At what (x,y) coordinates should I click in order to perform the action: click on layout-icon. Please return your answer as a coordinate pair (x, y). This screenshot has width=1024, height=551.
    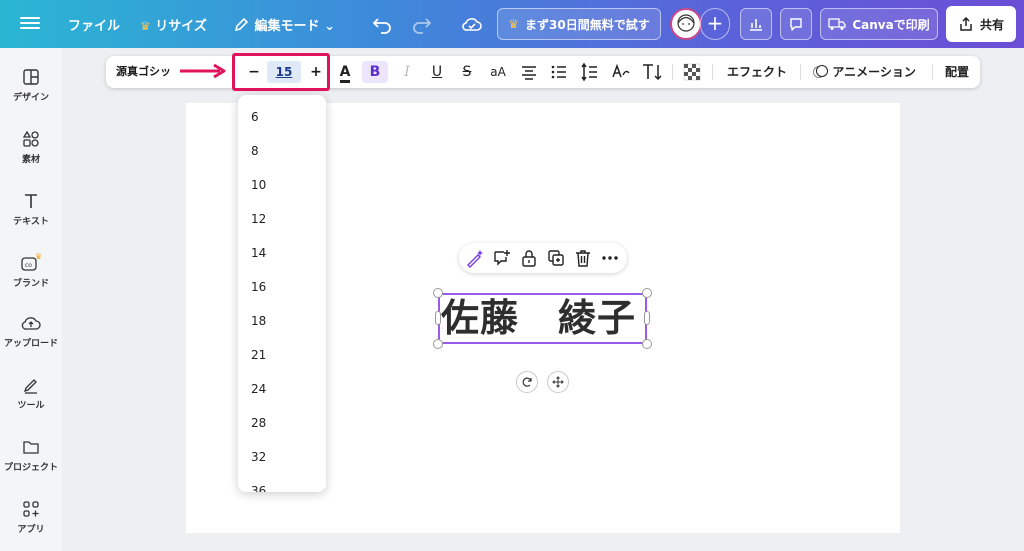
    Looking at the image, I should click on (31, 77).